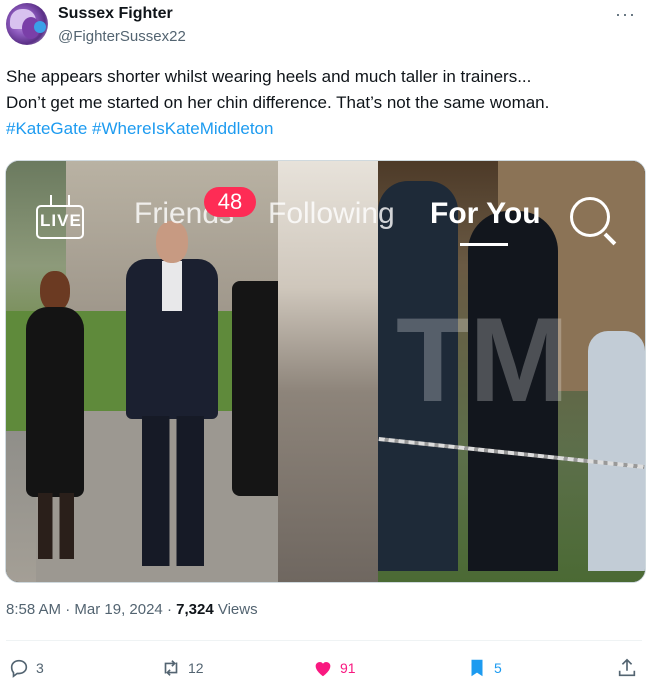 Image resolution: width=648 pixels, height=680 pixels. What do you see at coordinates (590, 217) in the screenshot?
I see `overlay-search-icon` at bounding box center [590, 217].